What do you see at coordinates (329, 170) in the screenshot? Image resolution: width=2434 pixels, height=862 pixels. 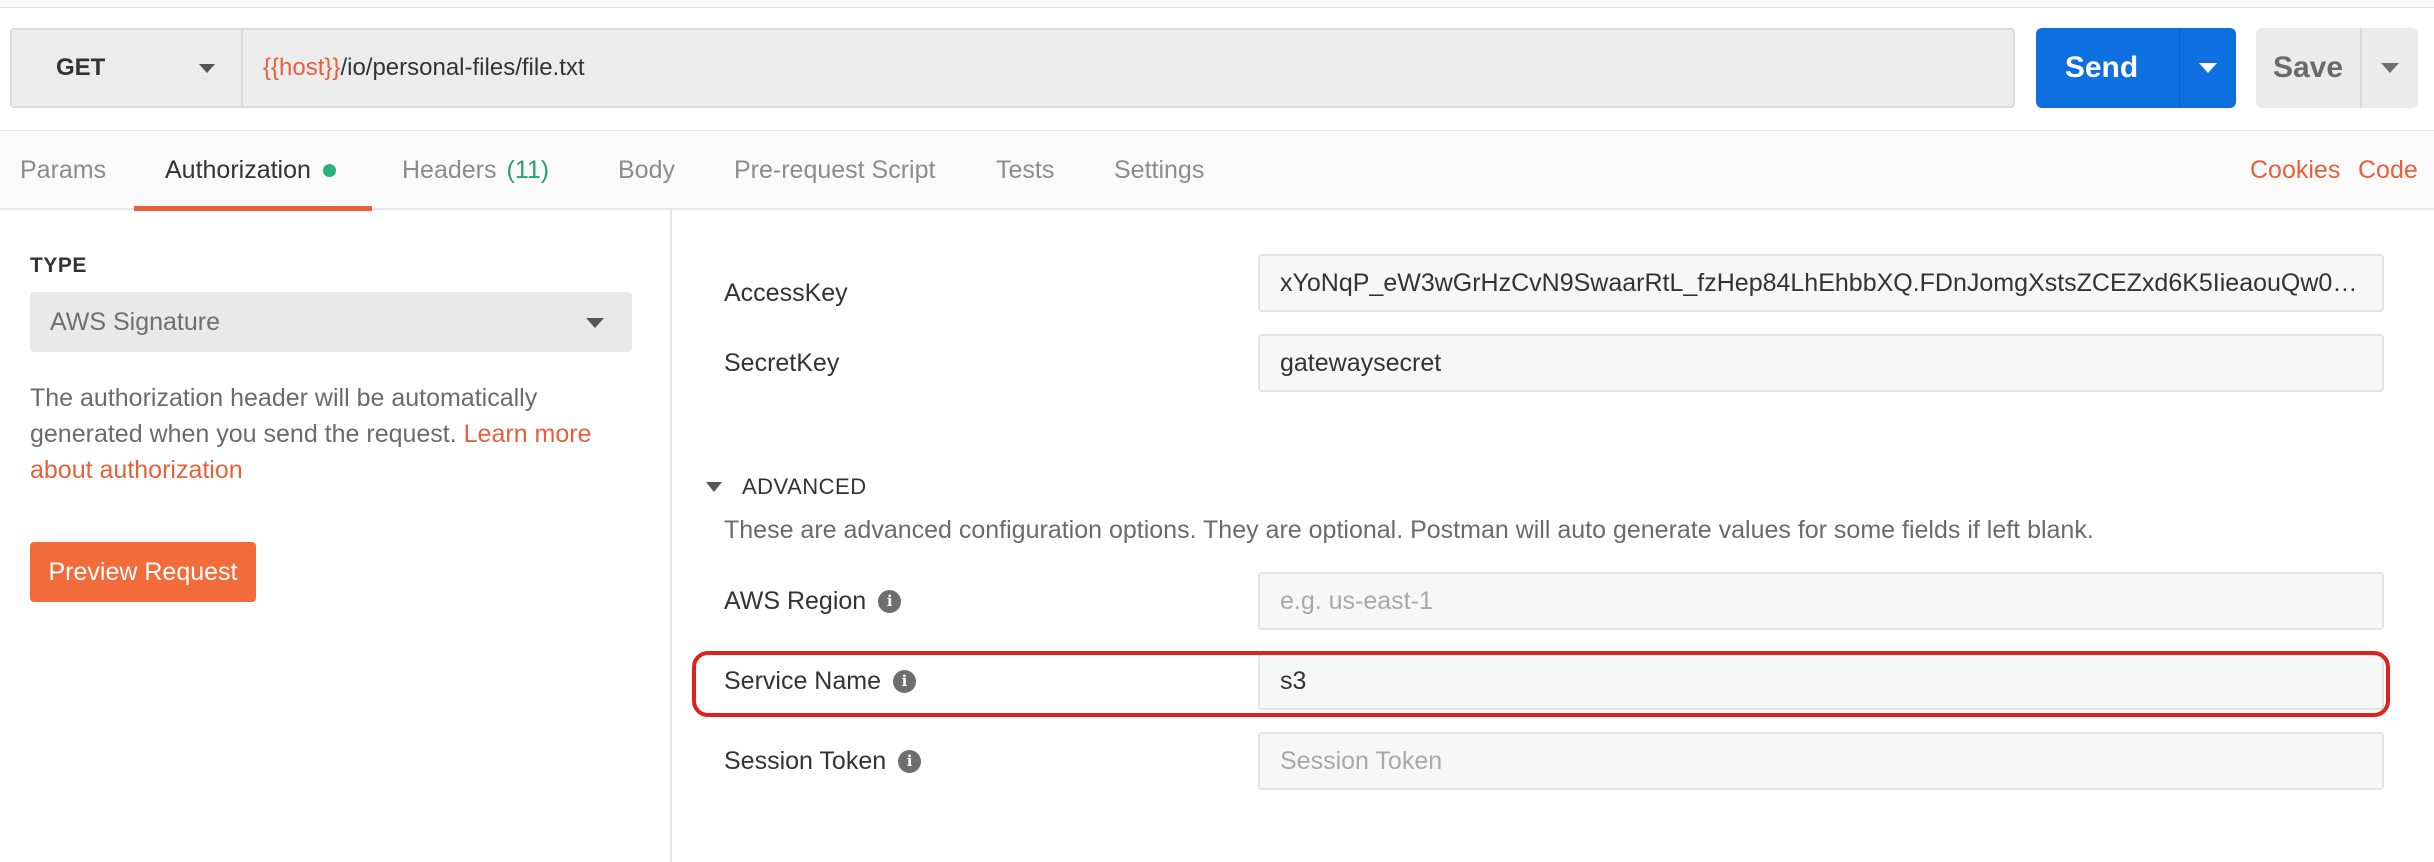 I see `status-dot-icon` at bounding box center [329, 170].